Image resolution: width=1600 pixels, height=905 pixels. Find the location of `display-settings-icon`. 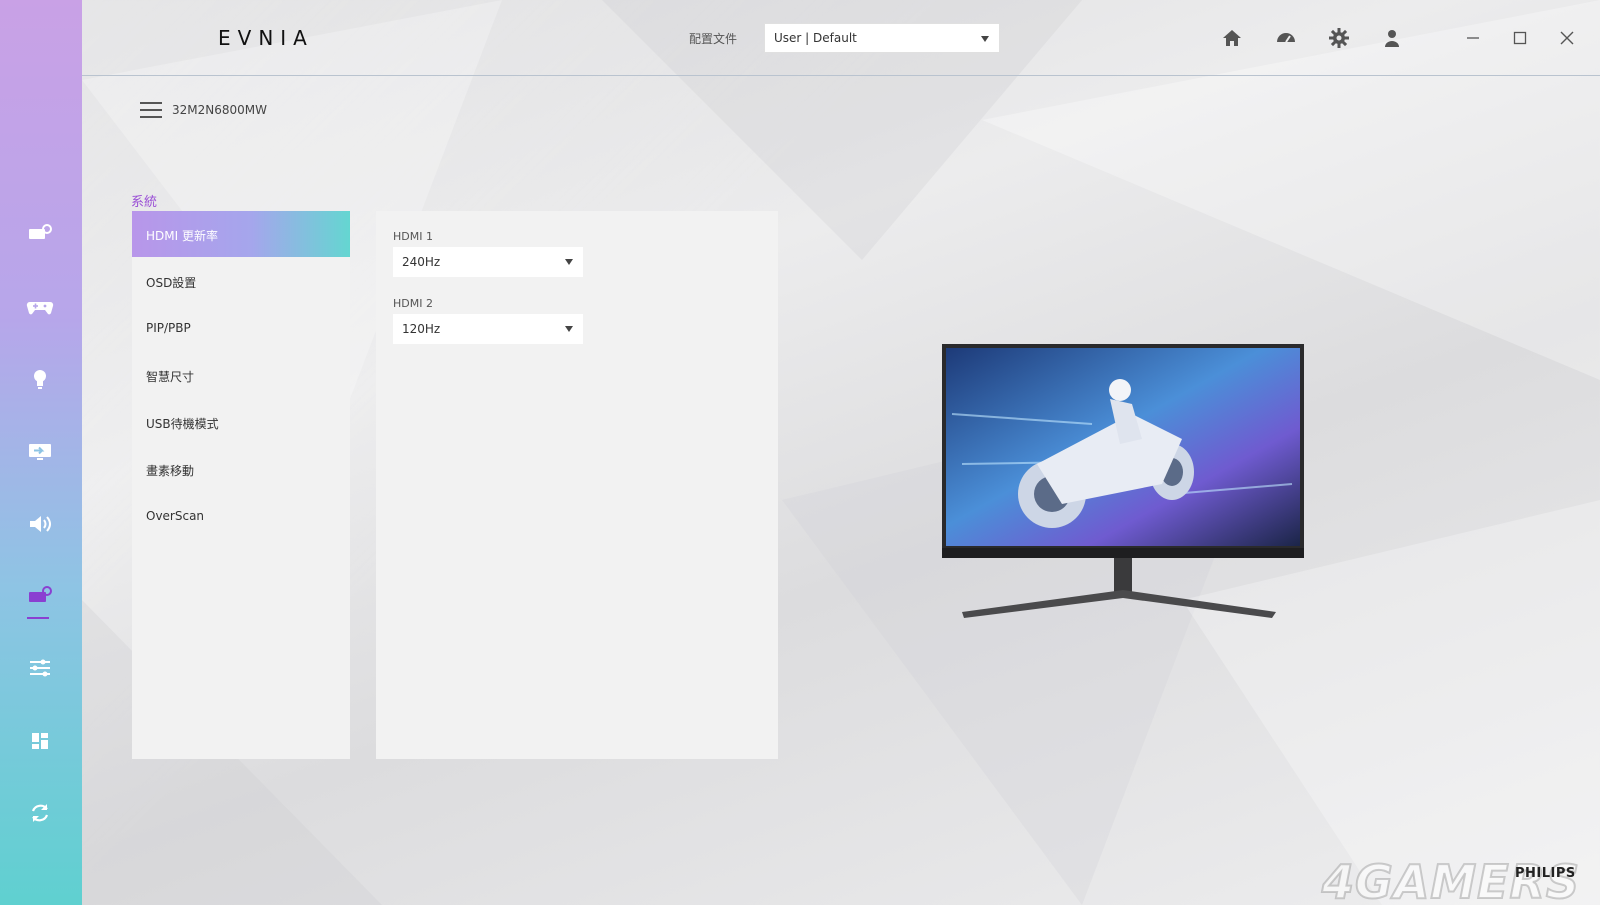

display-settings-icon is located at coordinates (40, 233).